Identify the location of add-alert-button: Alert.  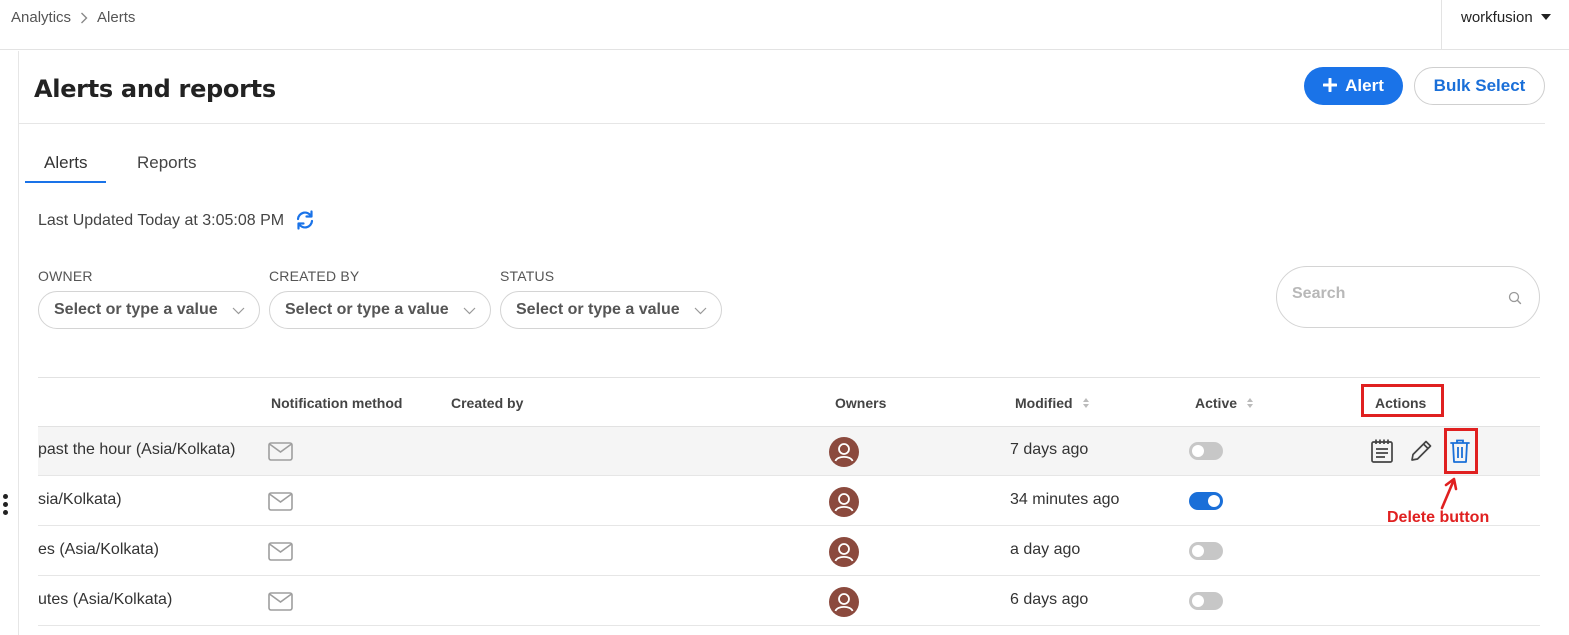
(1353, 86).